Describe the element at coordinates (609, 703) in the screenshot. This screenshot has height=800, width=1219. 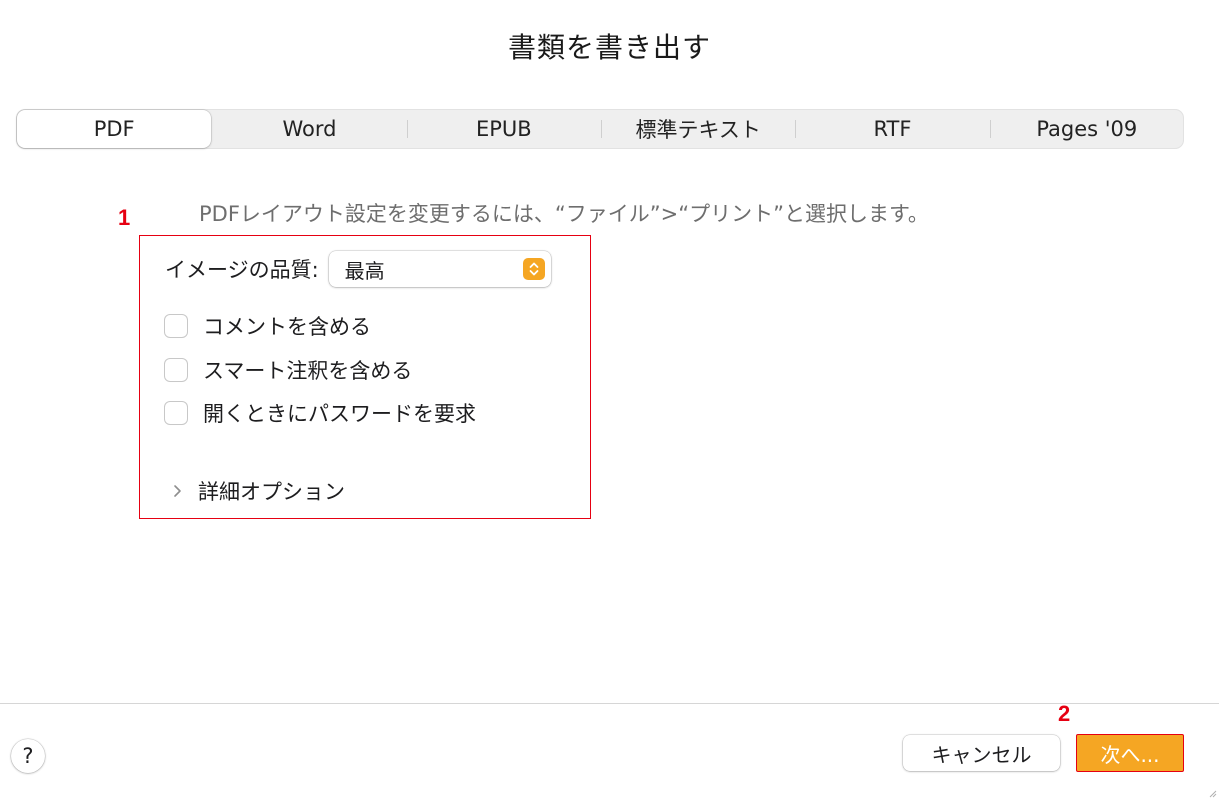
I see `footer-divider` at that location.